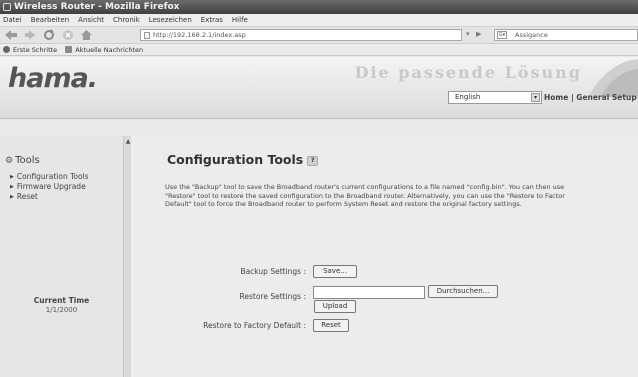 The width and height of the screenshot is (638, 377). Describe the element at coordinates (170, 20) in the screenshot. I see `menu-lesezeichen: Lesezeichen` at that location.